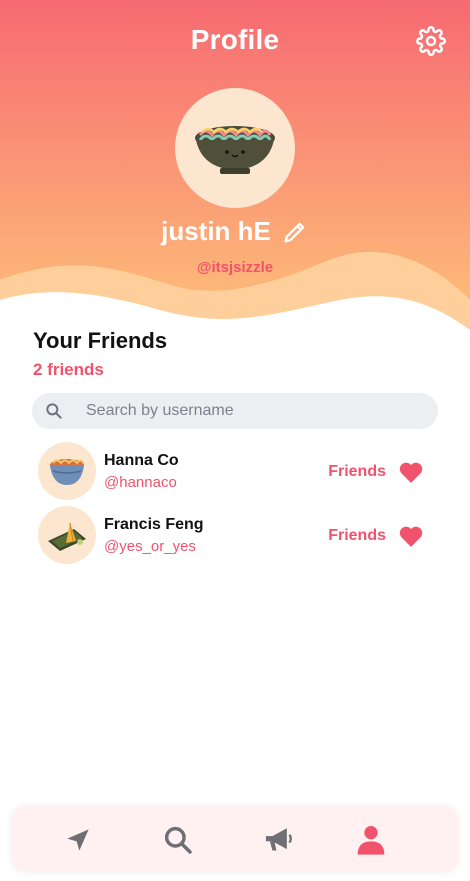  Describe the element at coordinates (100, 340) in the screenshot. I see `friends-section-title: Your Friends` at that location.